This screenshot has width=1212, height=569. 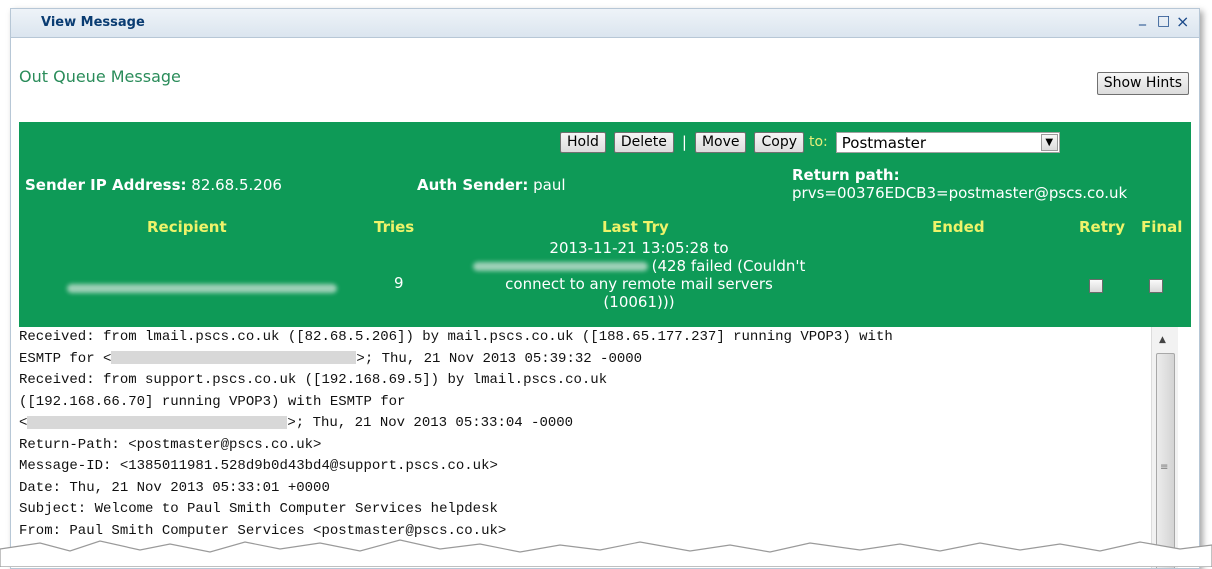 I want to click on sender-ip-value: 82.68.5.206, so click(x=236, y=185).